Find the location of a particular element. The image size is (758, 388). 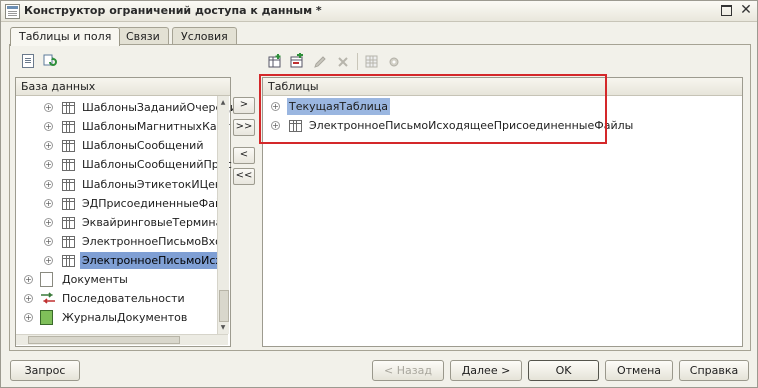

left-horizontal-scrollbar is located at coordinates (122, 339).